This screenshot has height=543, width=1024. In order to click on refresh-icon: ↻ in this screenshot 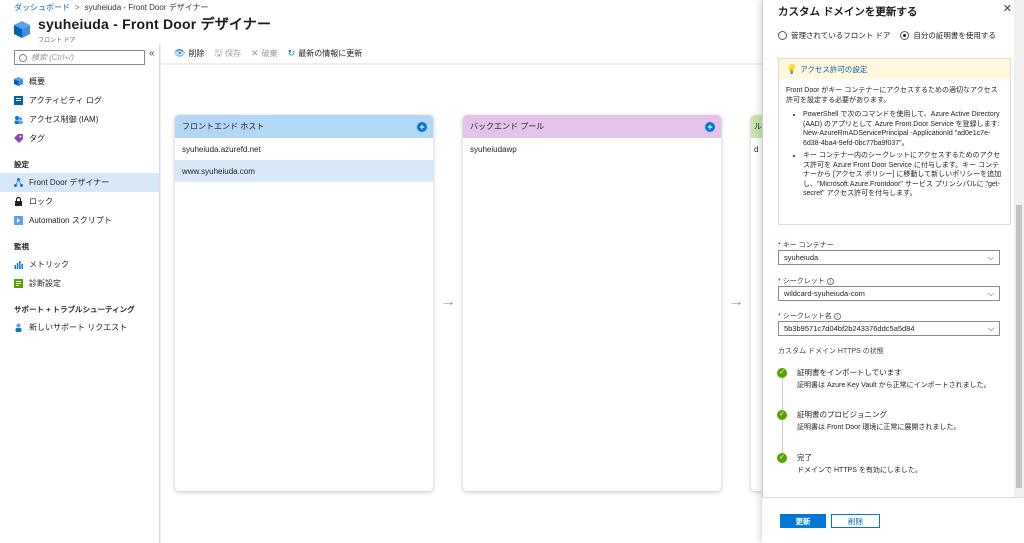, I will do `click(291, 53)`.